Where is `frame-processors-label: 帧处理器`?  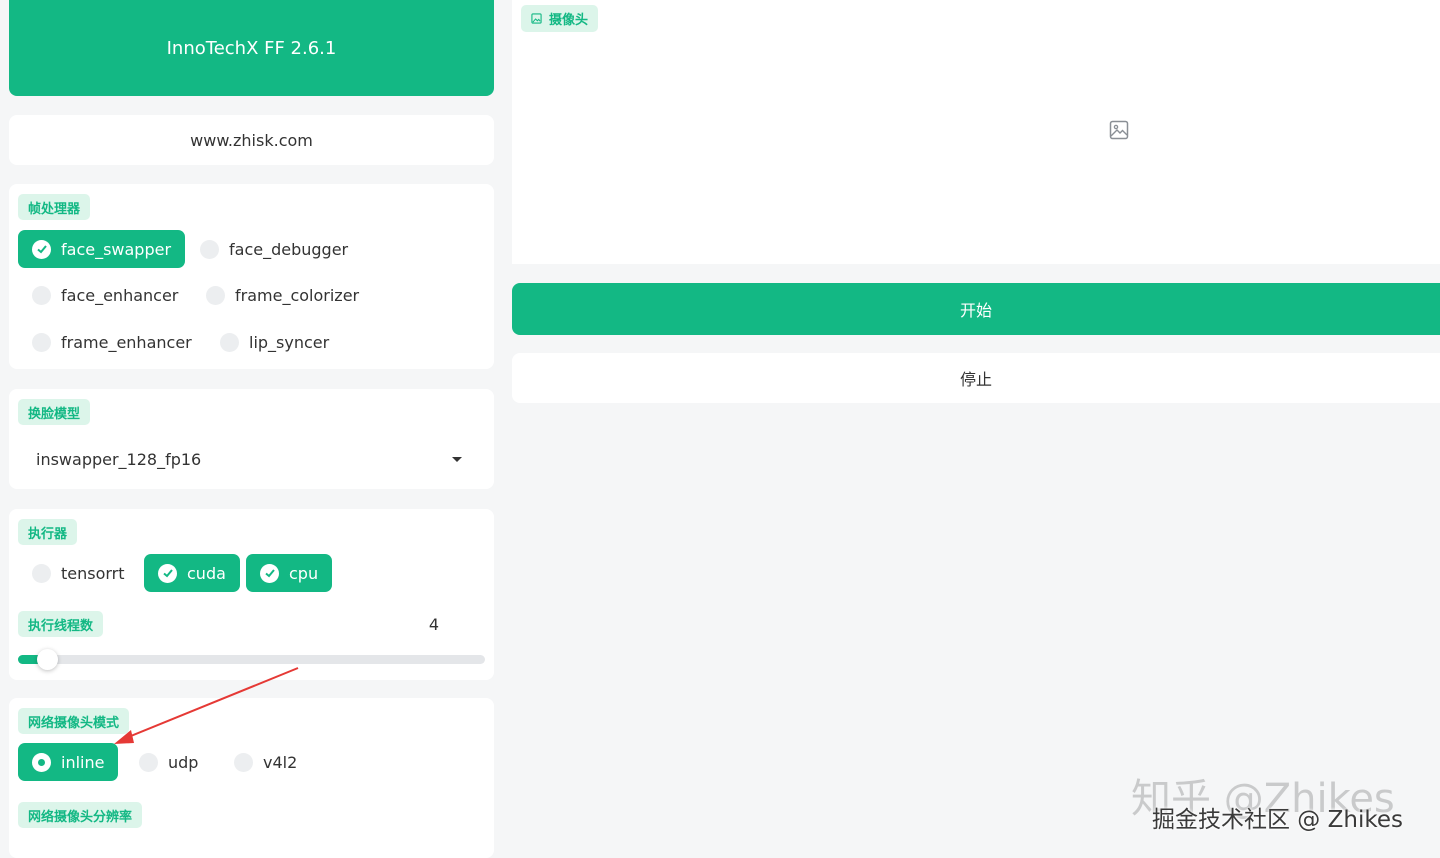
frame-processors-label: 帧处理器 is located at coordinates (54, 207).